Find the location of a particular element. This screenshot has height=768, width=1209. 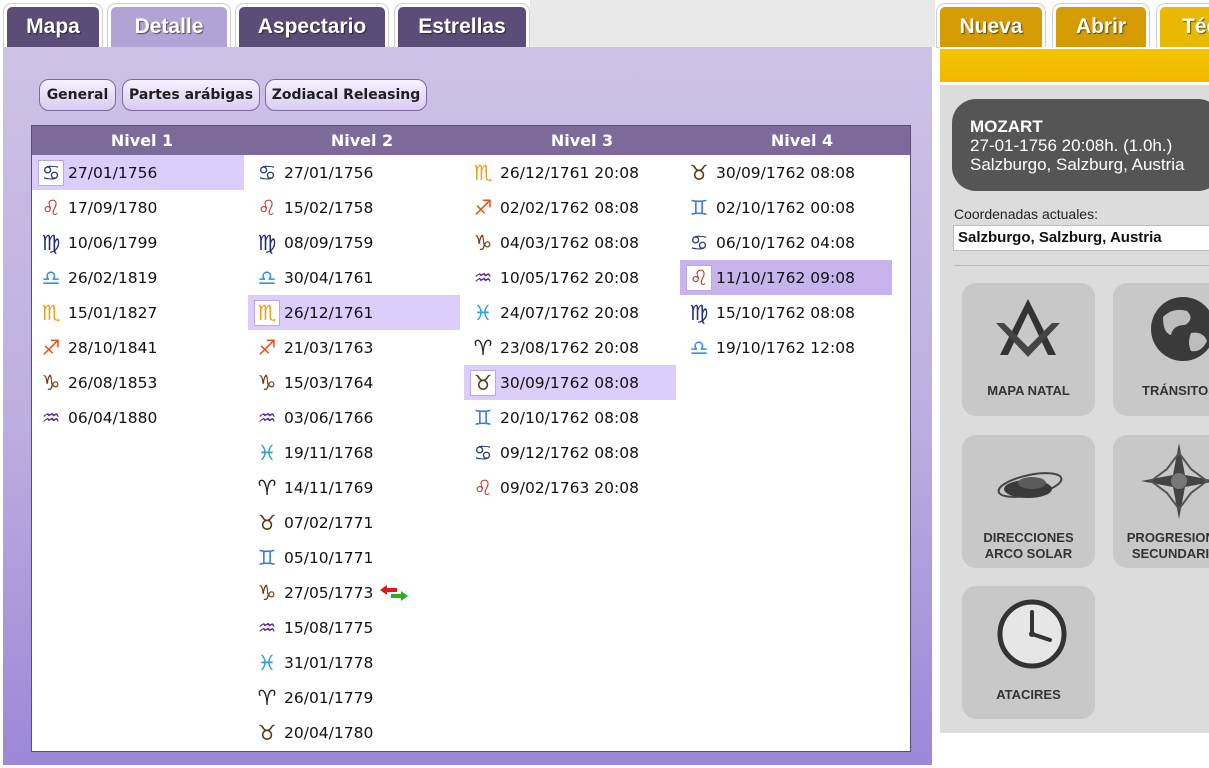

sagittarius-icon: ♐ is located at coordinates (267, 347).